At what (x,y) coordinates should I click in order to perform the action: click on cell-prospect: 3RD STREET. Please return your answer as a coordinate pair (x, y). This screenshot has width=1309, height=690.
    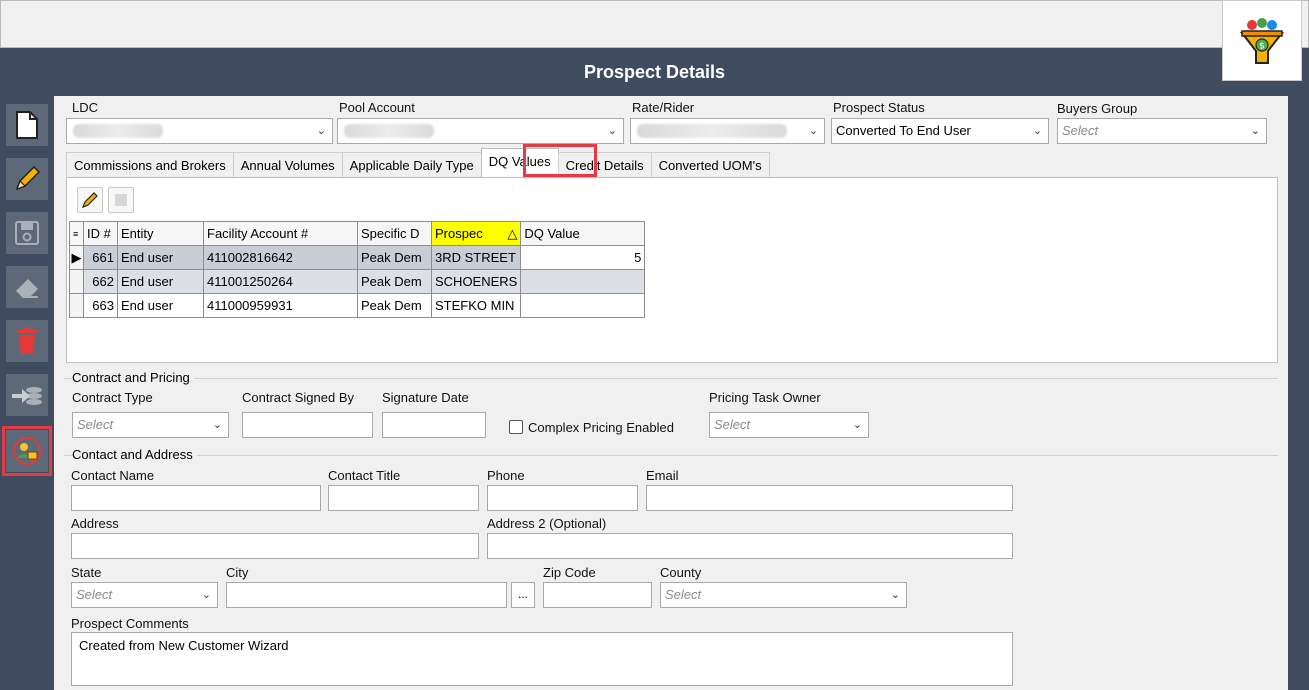
    Looking at the image, I should click on (476, 257).